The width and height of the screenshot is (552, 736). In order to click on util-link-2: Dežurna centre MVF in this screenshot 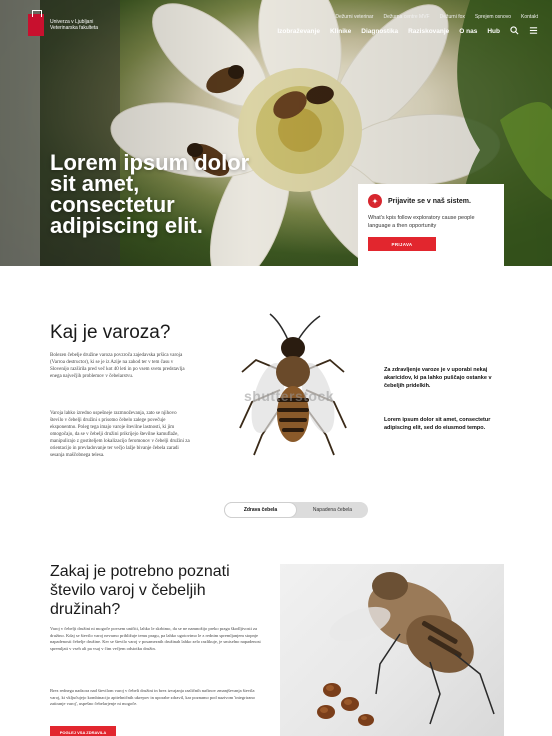, I will do `click(406, 17)`.